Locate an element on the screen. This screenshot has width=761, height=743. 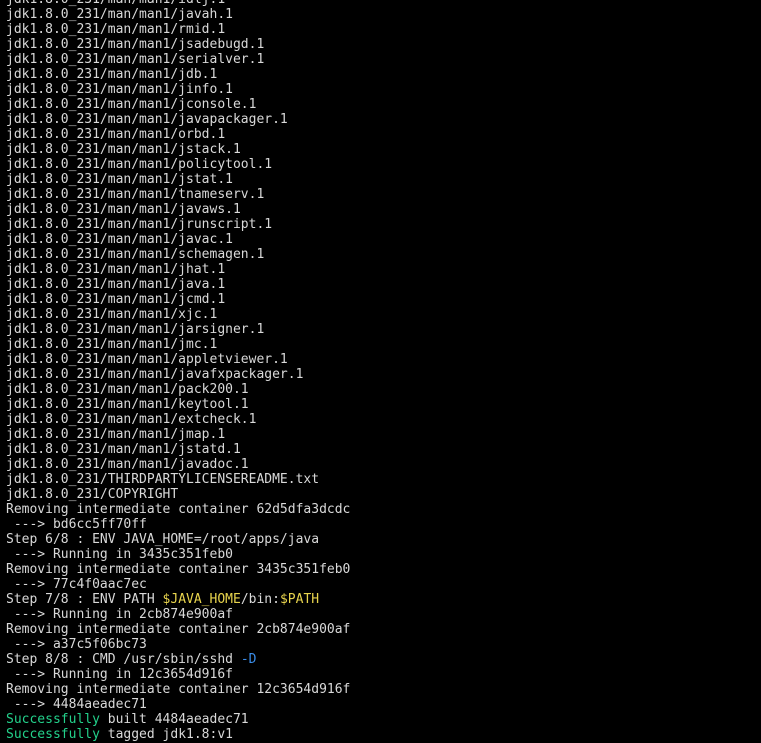
terminal-line: jdk1.8.0_231/man/man1/jmap.1 is located at coordinates (178, 434).